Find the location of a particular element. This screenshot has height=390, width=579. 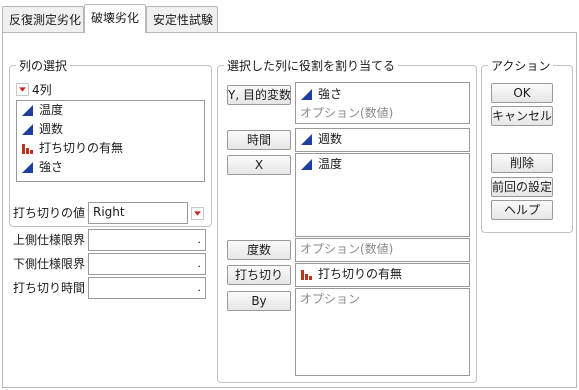

upper-spec-value: . is located at coordinates (199, 239).